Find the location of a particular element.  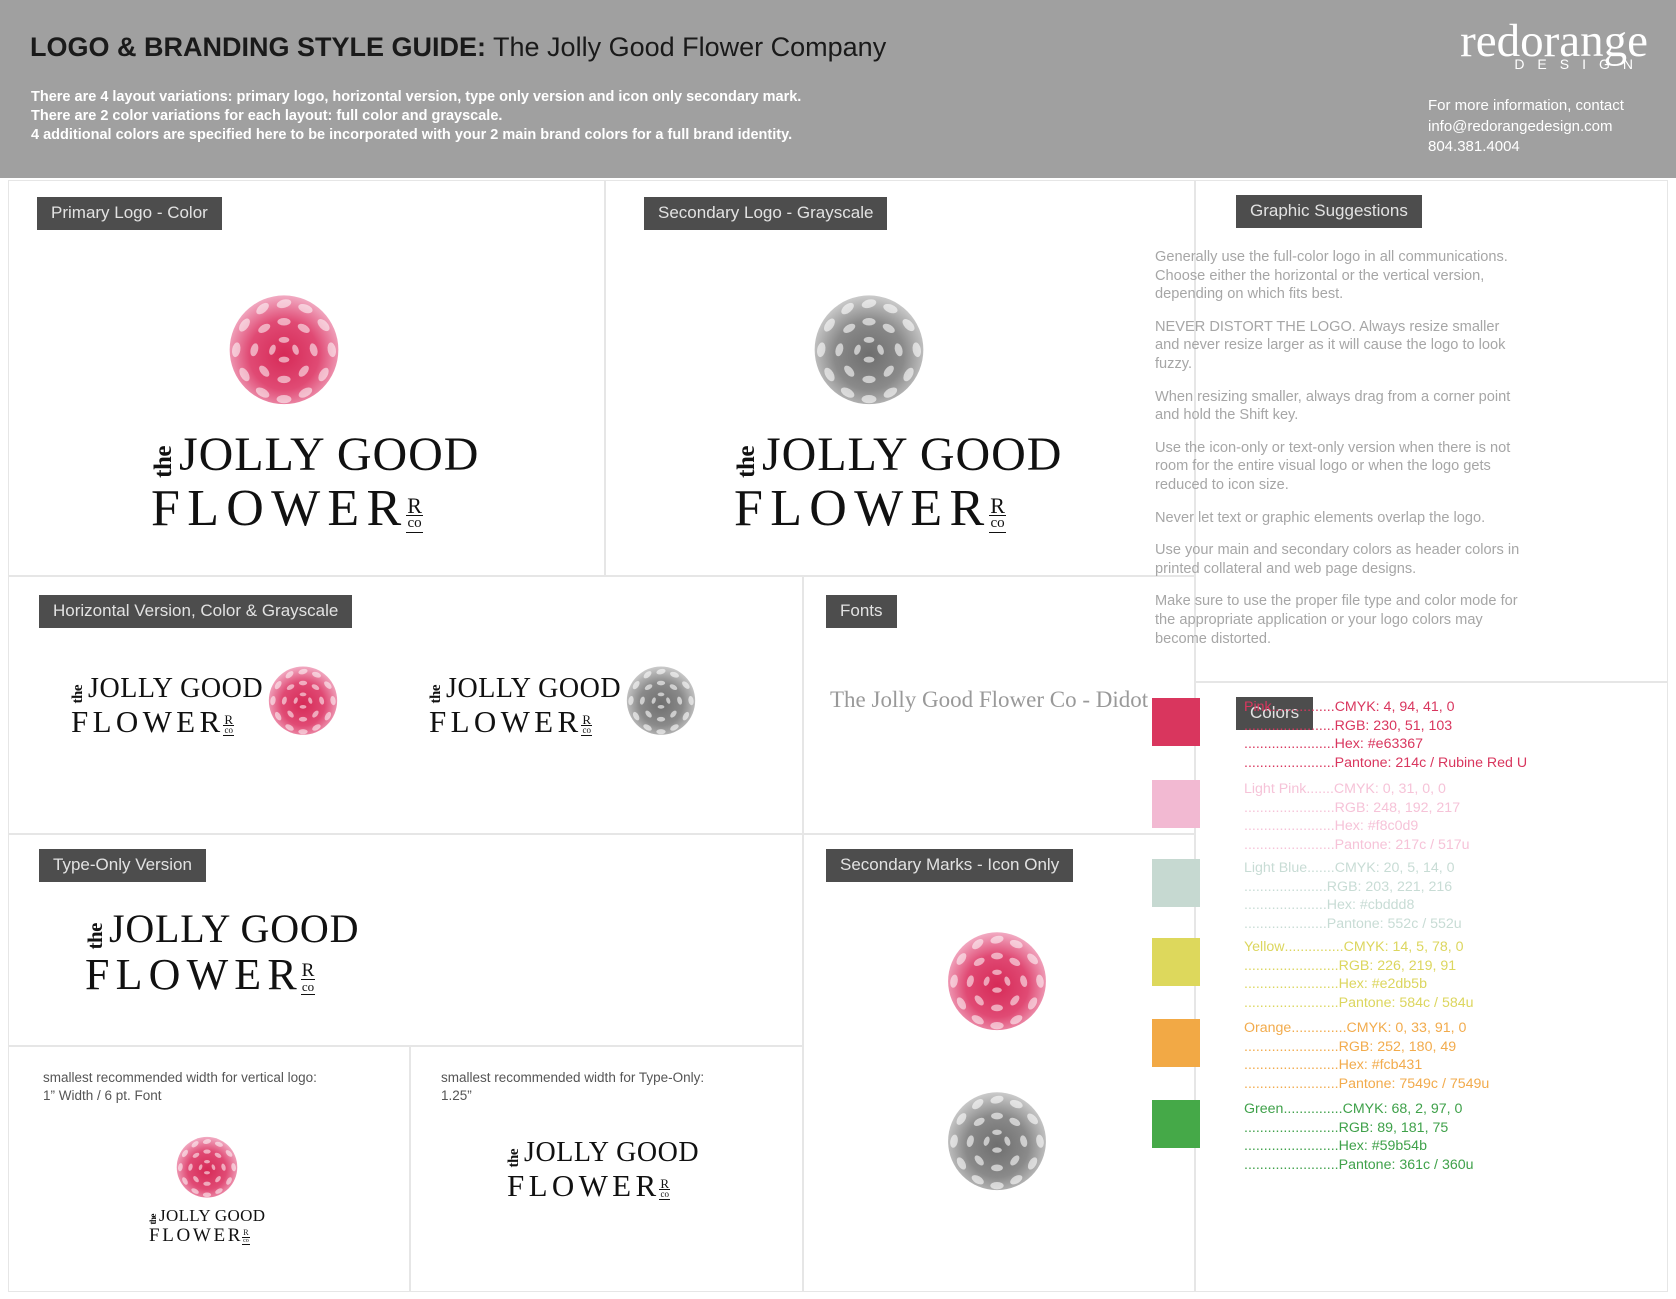

color-name: Yellow is located at coordinates (1264, 947).